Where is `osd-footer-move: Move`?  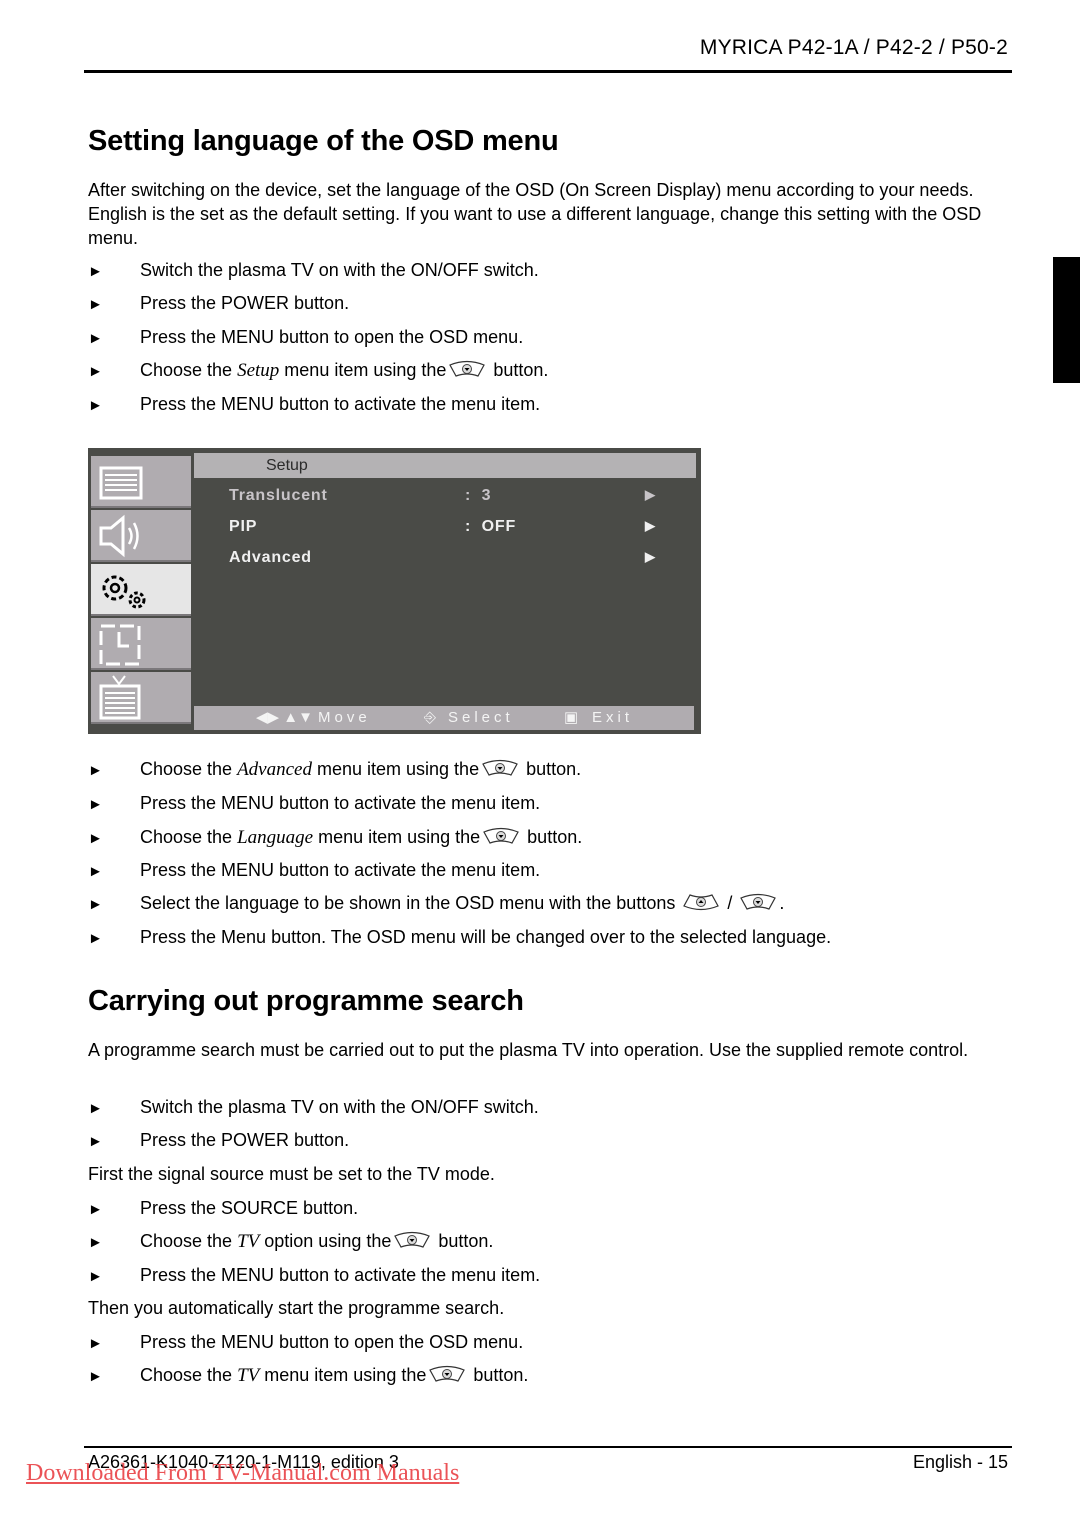 osd-footer-move: Move is located at coordinates (344, 717).